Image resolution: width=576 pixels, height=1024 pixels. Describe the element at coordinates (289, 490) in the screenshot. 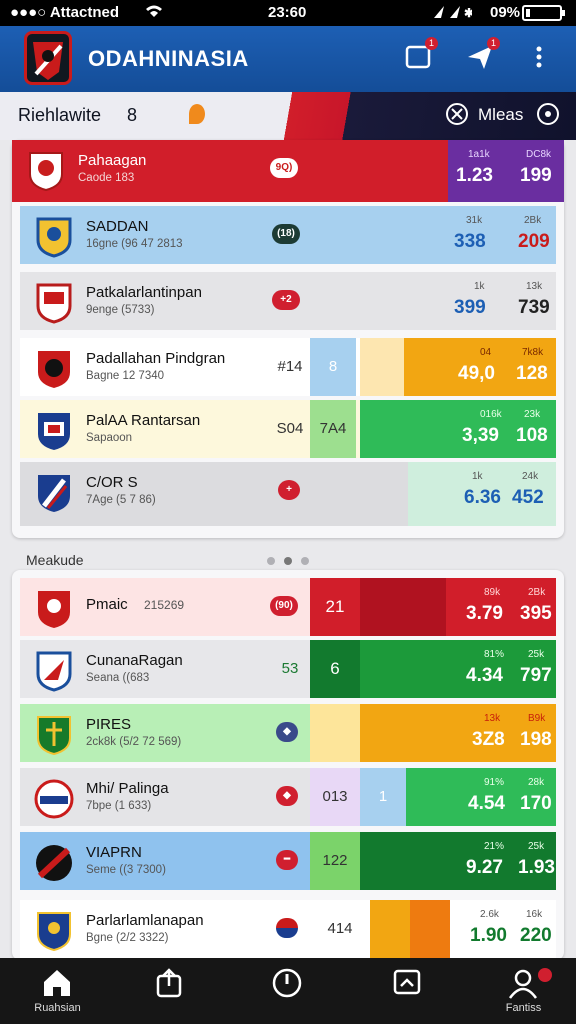

I see `score-pill: +` at that location.